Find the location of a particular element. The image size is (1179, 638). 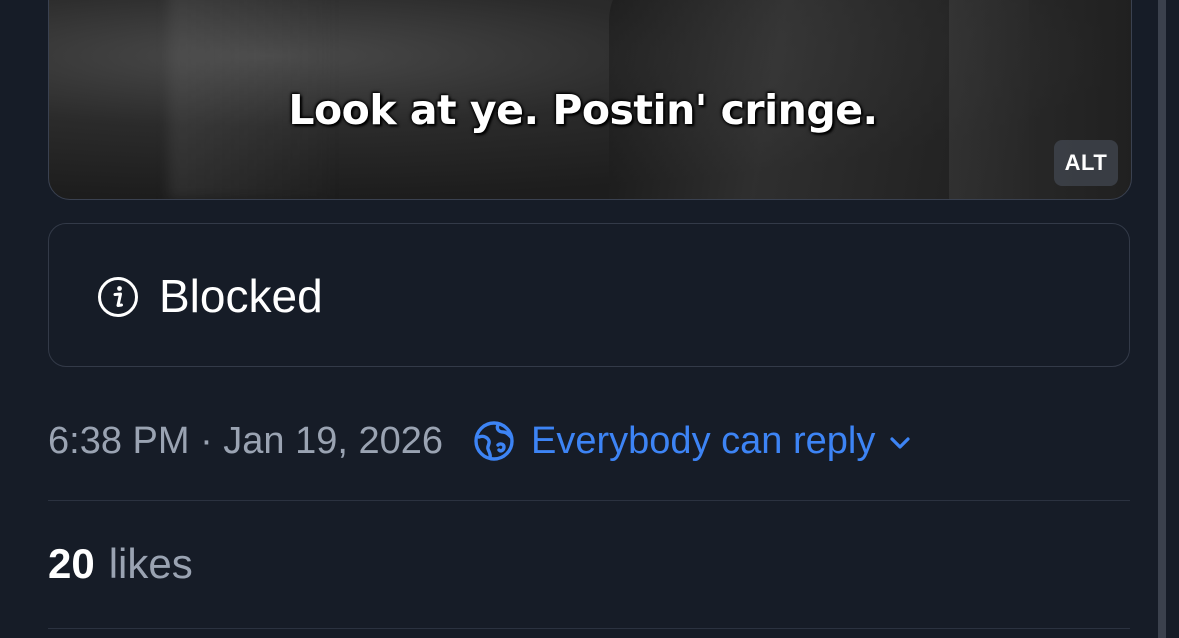

chevron-down-icon is located at coordinates (900, 443).